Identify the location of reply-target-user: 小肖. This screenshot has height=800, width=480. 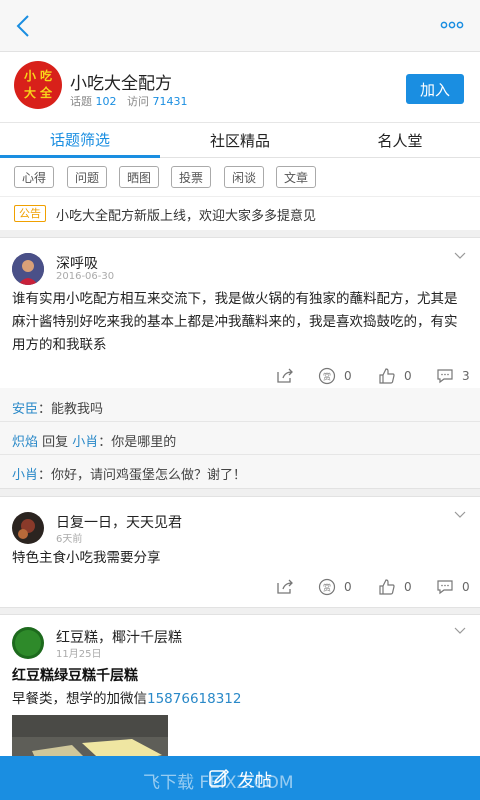
(85, 442).